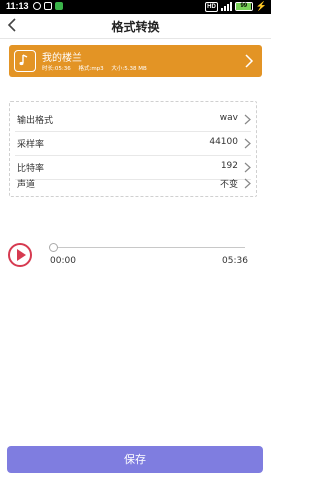  I want to click on status-bar: 11:13 HD 99 ⚡, so click(135, 7).